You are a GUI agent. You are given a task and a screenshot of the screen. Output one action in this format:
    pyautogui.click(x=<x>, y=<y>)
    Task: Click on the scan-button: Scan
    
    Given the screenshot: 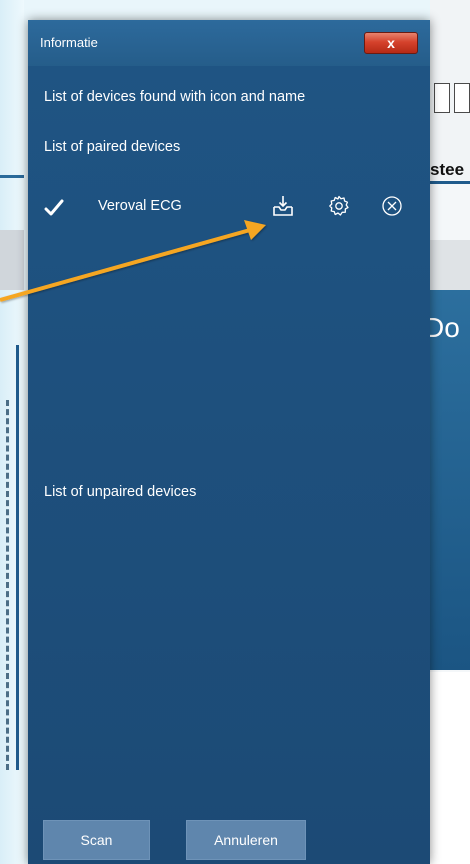 What is the action you would take?
    pyautogui.click(x=96, y=840)
    